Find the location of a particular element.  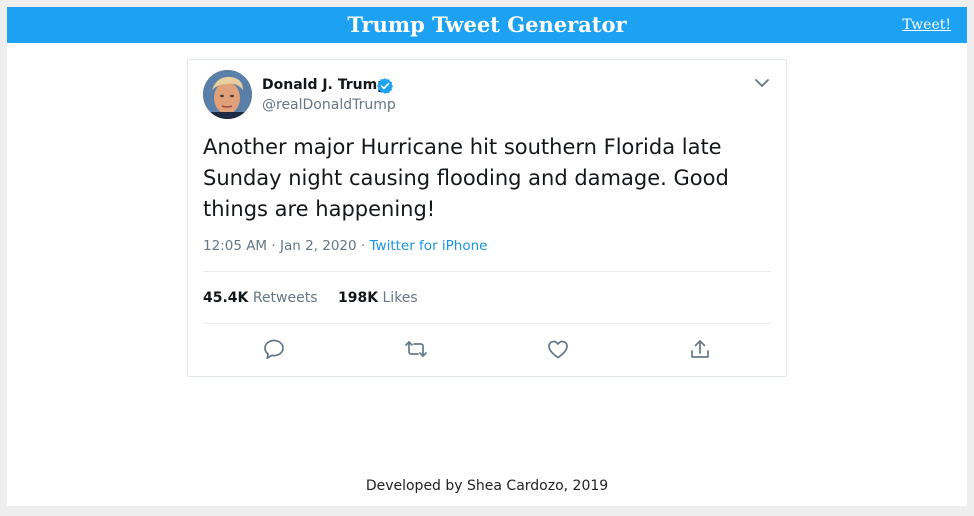

retweets-stat: 45.4K Retweets is located at coordinates (260, 298).